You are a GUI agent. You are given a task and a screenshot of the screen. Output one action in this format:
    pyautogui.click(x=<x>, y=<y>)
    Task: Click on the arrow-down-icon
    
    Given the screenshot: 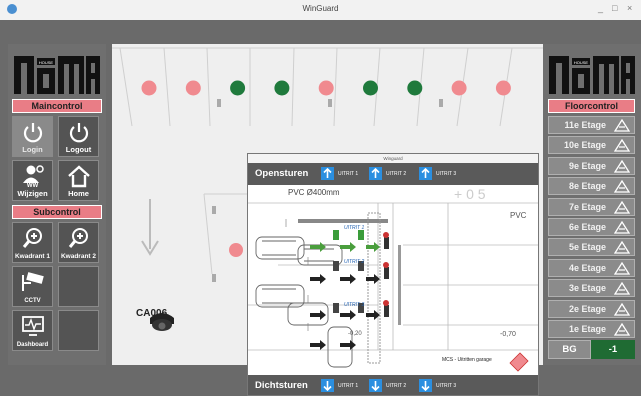 What is the action you would take?
    pyautogui.click(x=425, y=386)
    